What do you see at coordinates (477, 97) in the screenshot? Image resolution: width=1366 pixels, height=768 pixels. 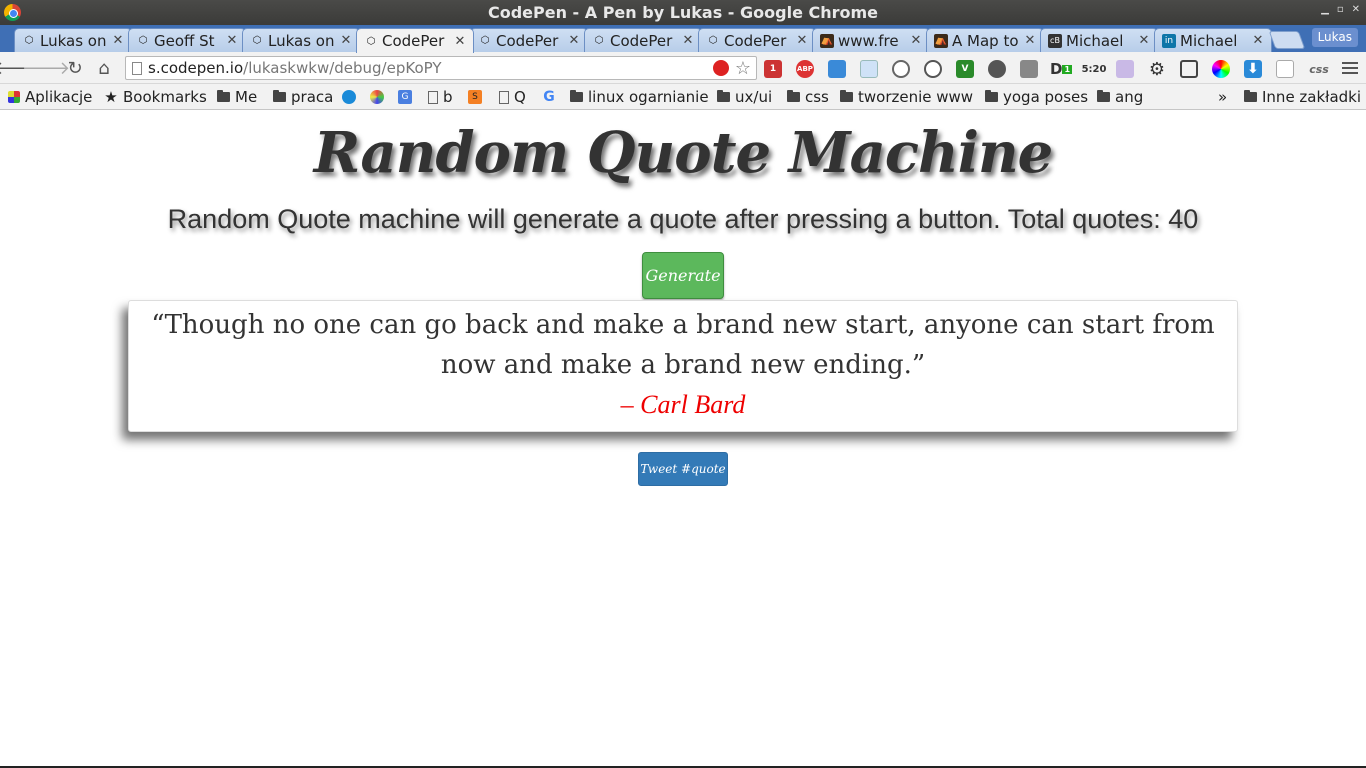 I see `bookmark-item: S` at bounding box center [477, 97].